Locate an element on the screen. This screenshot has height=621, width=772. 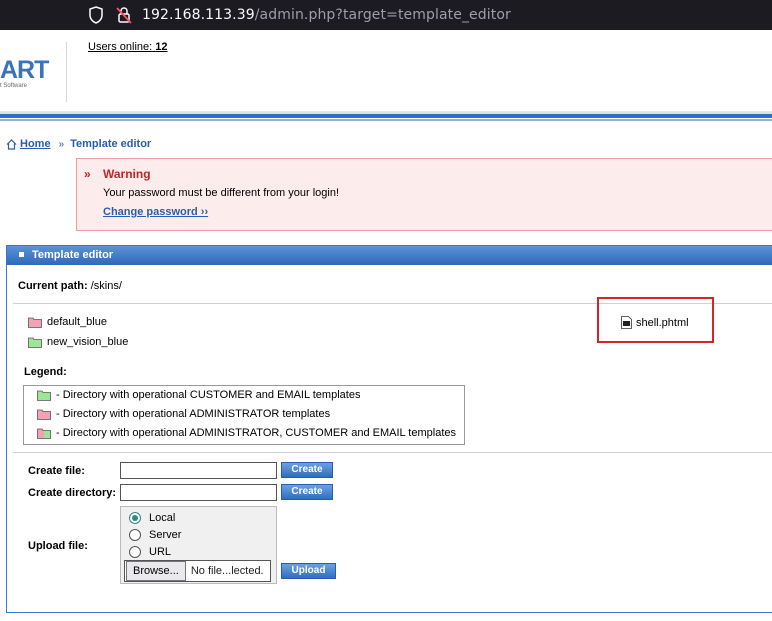
create-file-button: Create is located at coordinates (307, 470).